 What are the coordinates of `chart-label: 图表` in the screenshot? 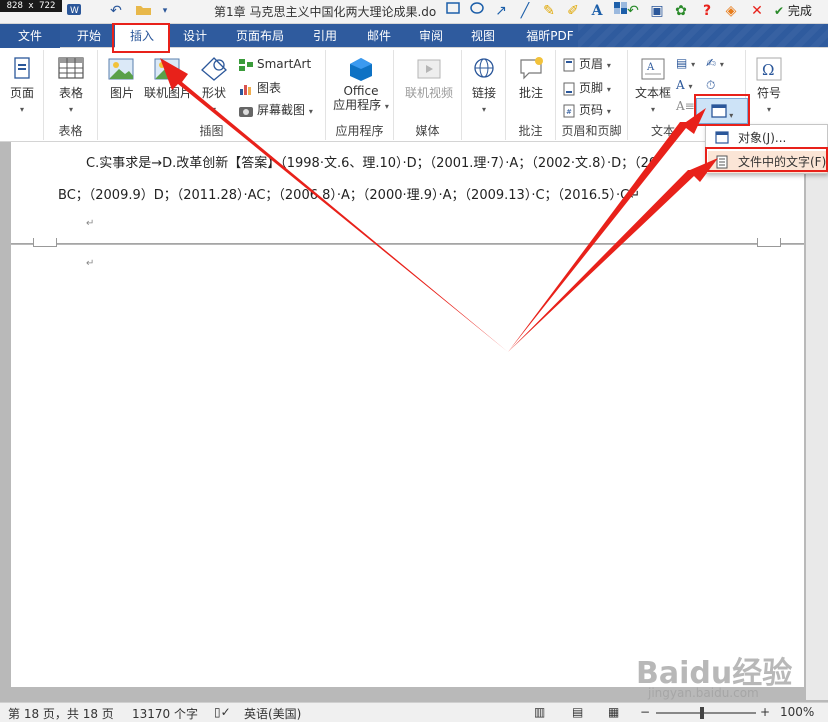 It's located at (269, 88).